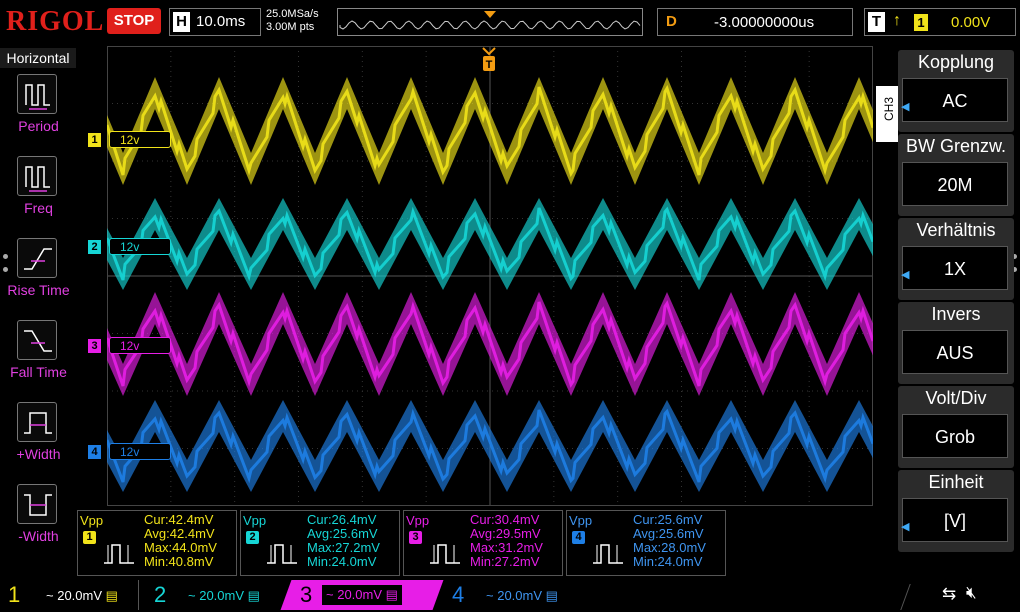 The width and height of the screenshot is (1020, 612). Describe the element at coordinates (5, 269) in the screenshot. I see `page-dot-icon` at that location.